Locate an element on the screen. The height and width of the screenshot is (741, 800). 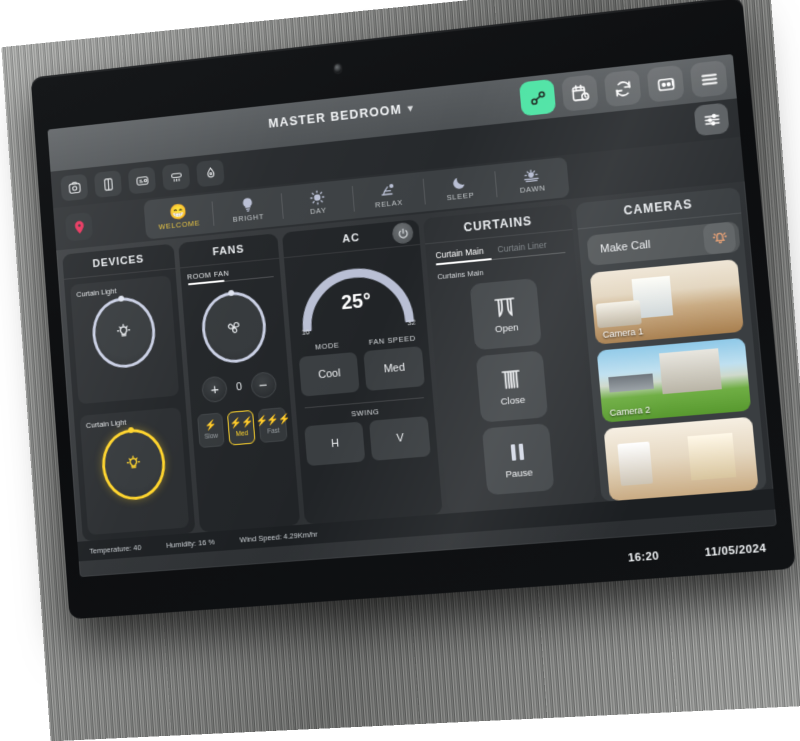
curtain-pause-button: Pause is located at coordinates (518, 459).